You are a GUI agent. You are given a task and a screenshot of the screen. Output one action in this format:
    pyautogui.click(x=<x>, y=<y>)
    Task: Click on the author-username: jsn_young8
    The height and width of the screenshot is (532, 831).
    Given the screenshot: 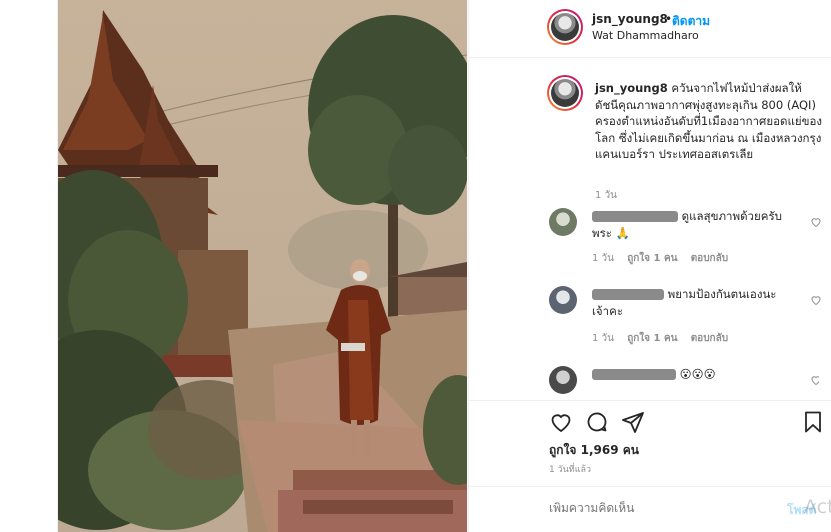 What is the action you would take?
    pyautogui.click(x=630, y=19)
    